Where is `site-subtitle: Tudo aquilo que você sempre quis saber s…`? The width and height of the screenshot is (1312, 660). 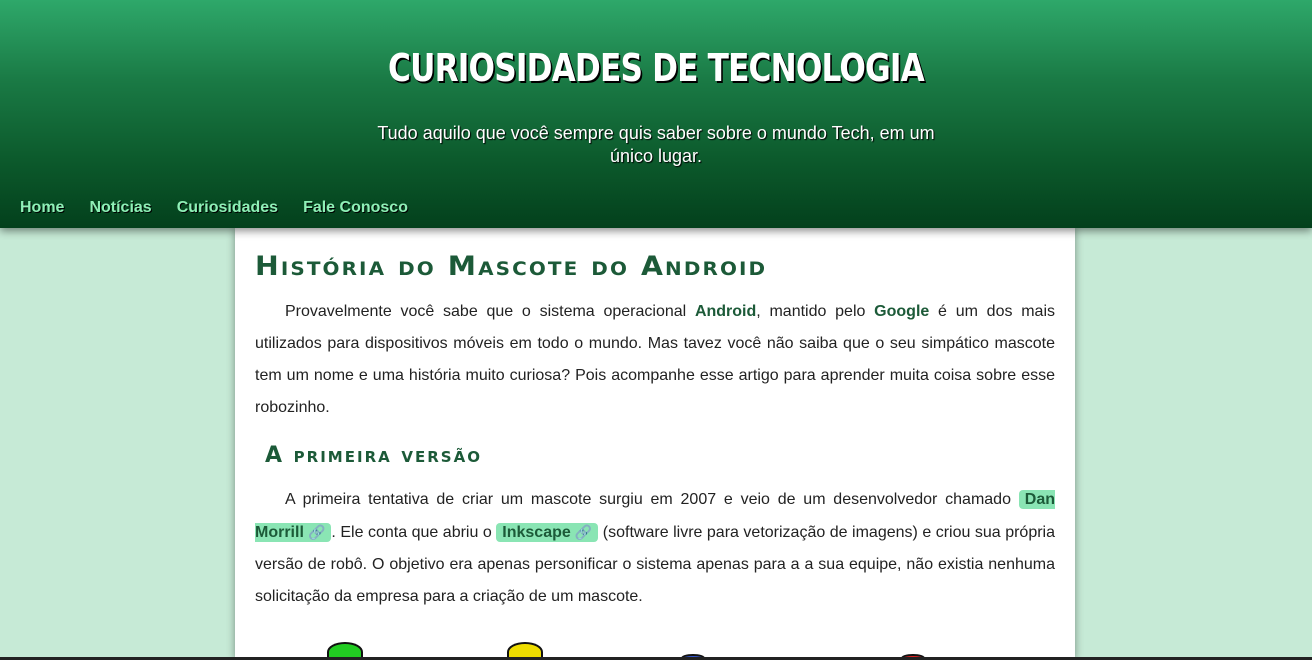
site-subtitle: Tudo aquilo que você sempre quis saber s… is located at coordinates (656, 144).